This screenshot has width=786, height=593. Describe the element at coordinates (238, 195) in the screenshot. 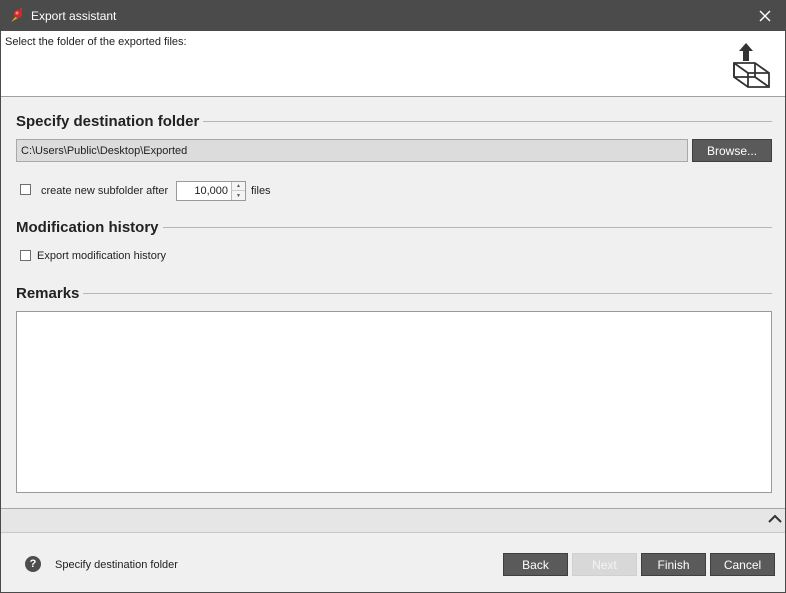

I see `spin-down-icon: ▼` at that location.